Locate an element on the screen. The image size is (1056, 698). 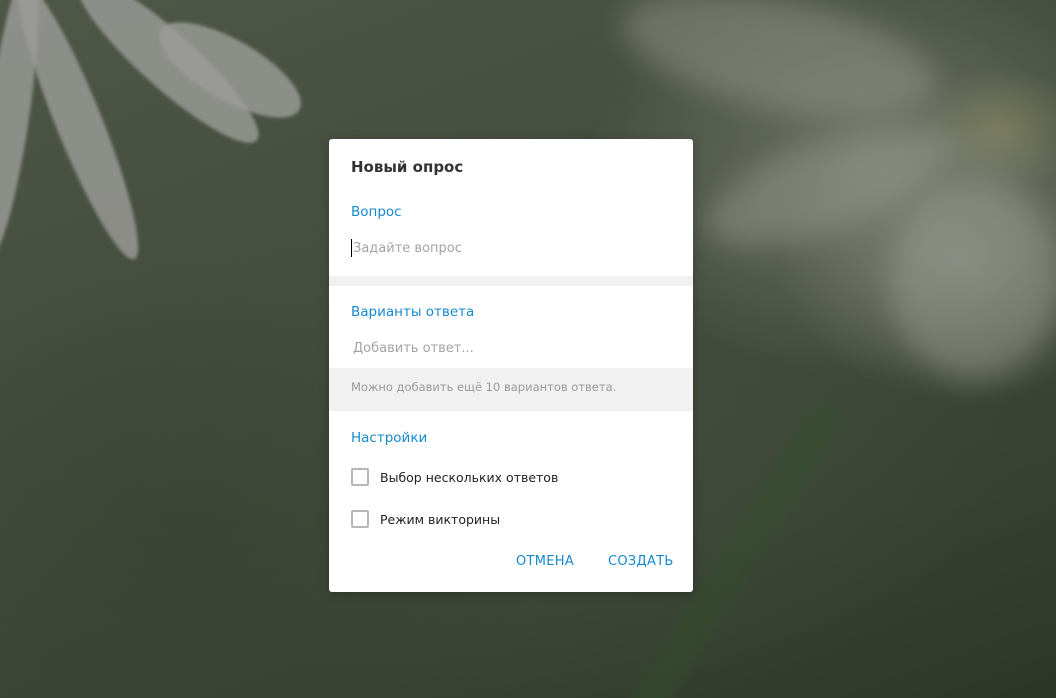
add-answer-input is located at coordinates (512, 348).